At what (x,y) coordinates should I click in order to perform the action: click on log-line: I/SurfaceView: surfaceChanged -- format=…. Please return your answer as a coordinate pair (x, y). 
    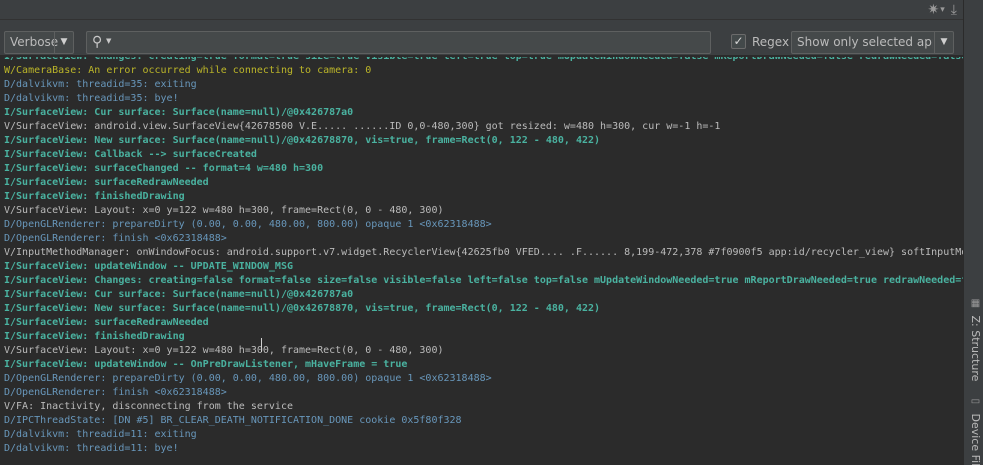
    Looking at the image, I should click on (164, 168).